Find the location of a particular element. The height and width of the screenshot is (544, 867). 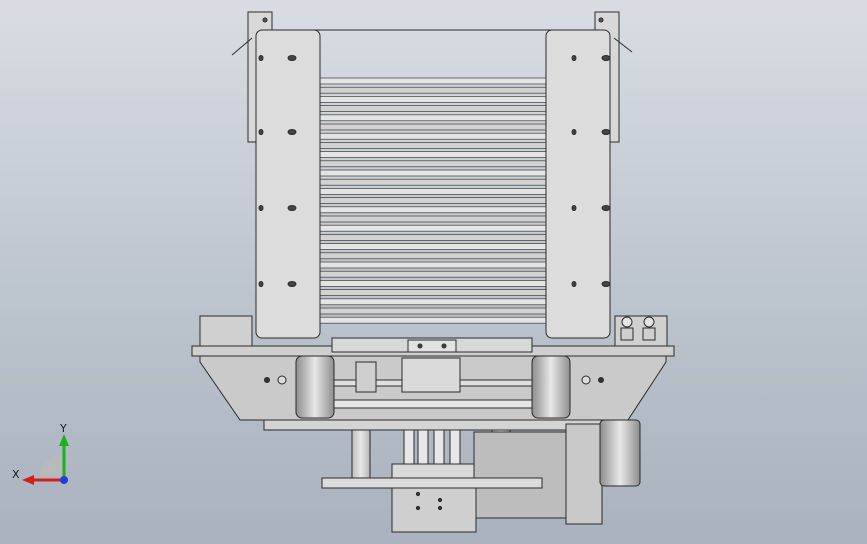

right-side-plate is located at coordinates (578, 184).